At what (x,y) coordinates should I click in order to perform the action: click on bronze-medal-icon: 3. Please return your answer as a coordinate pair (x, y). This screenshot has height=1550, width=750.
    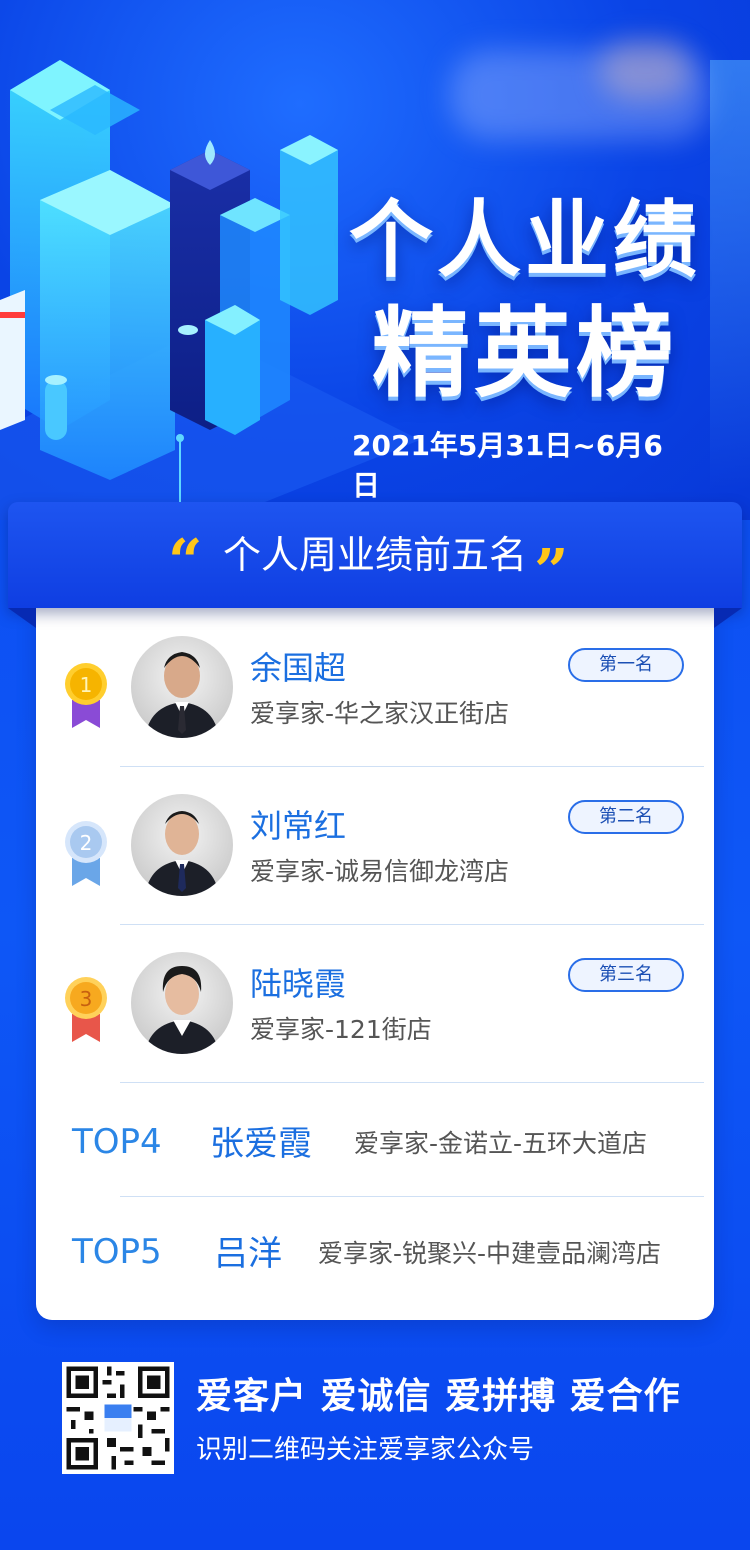
    Looking at the image, I should click on (86, 1009).